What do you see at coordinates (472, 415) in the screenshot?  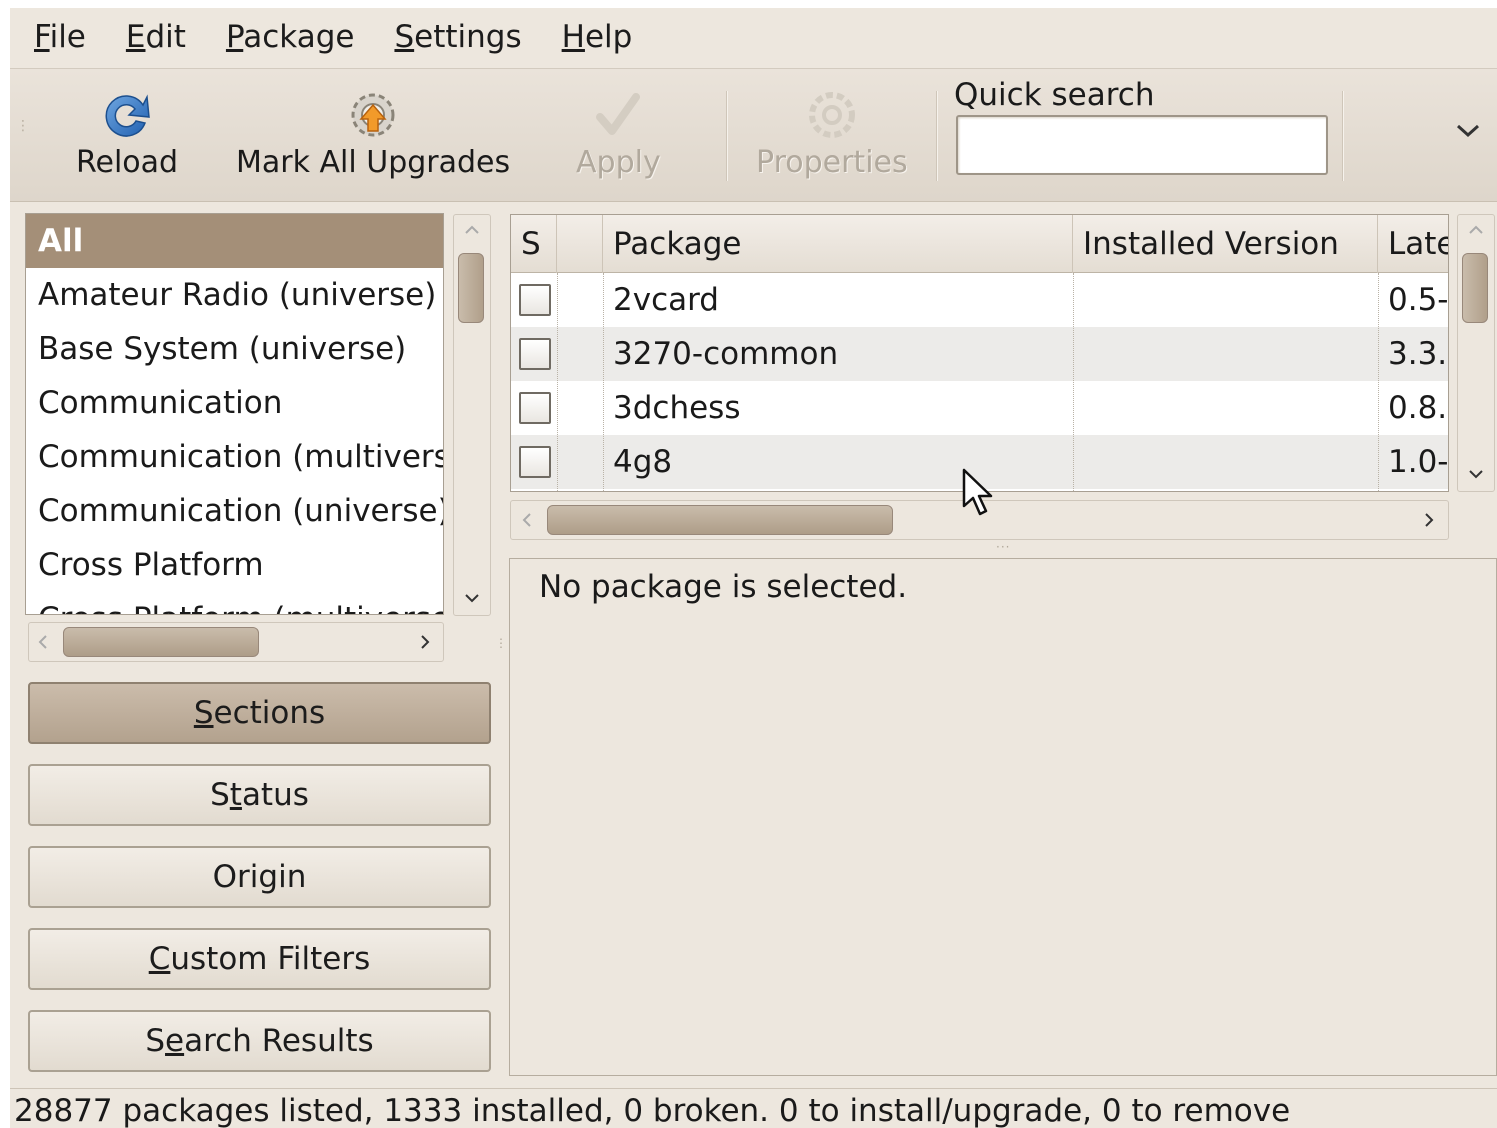 I see `section-list-vscrollbar` at bounding box center [472, 415].